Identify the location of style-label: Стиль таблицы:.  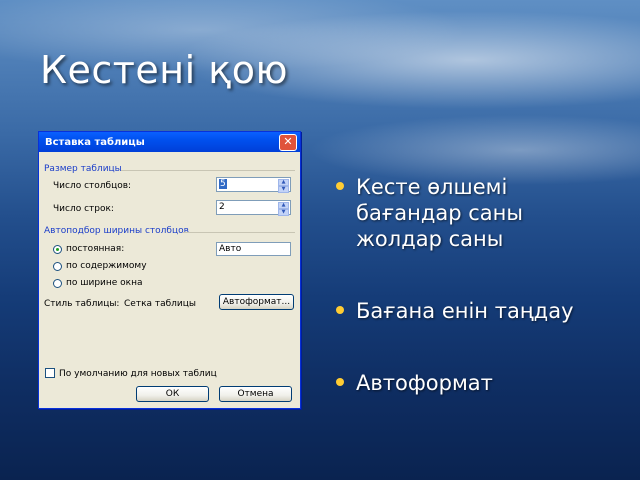
(82, 304).